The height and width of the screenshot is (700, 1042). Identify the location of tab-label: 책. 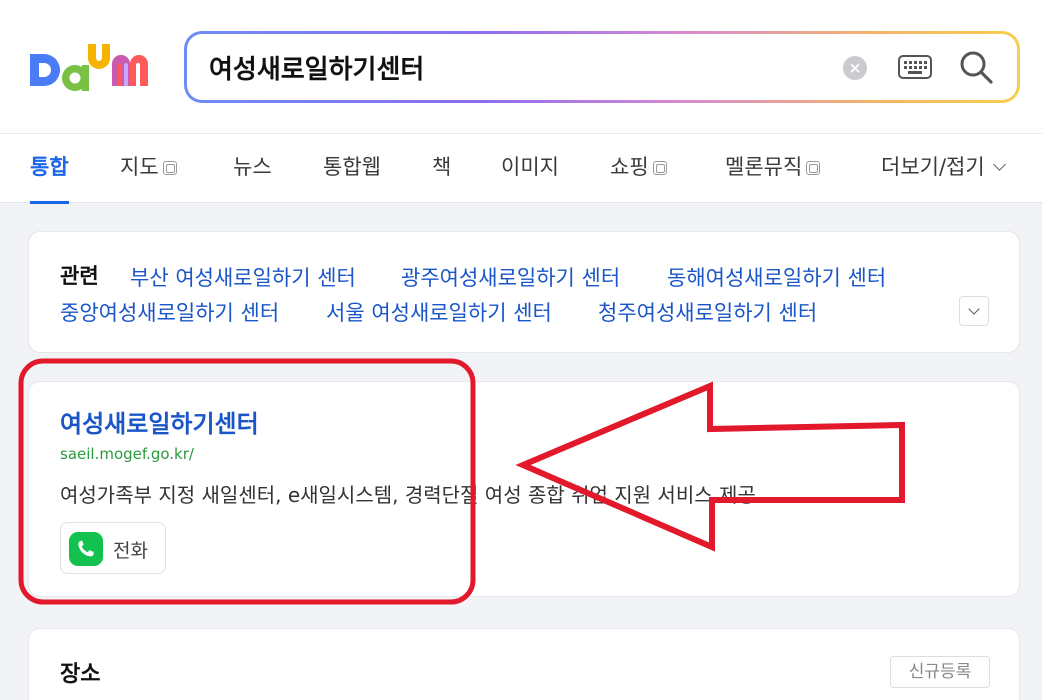
(442, 167).